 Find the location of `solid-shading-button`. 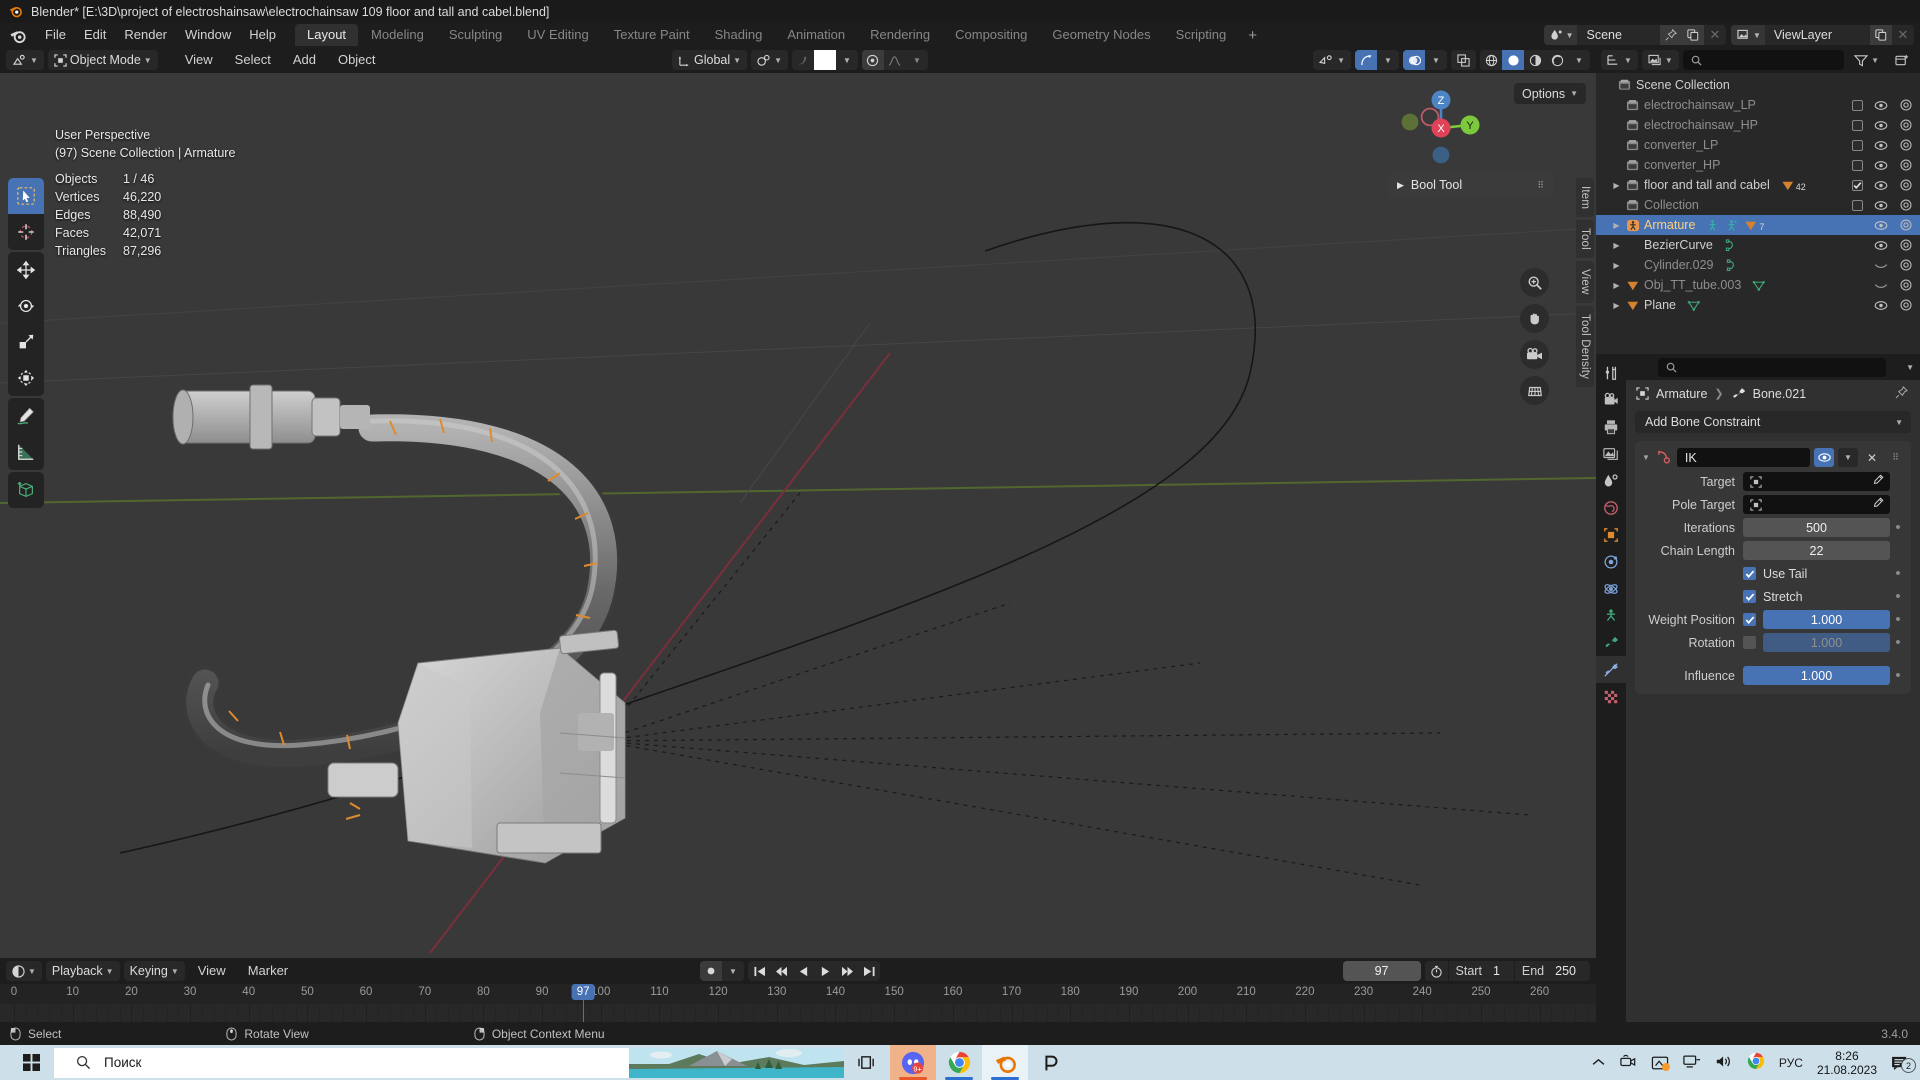

solid-shading-button is located at coordinates (1513, 60).